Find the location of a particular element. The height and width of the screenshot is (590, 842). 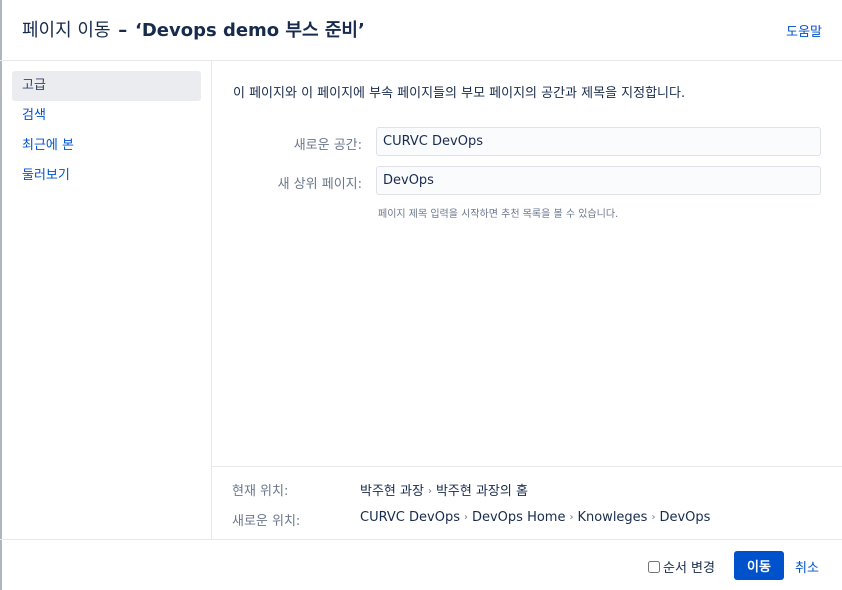

new-parent-input is located at coordinates (598, 180).